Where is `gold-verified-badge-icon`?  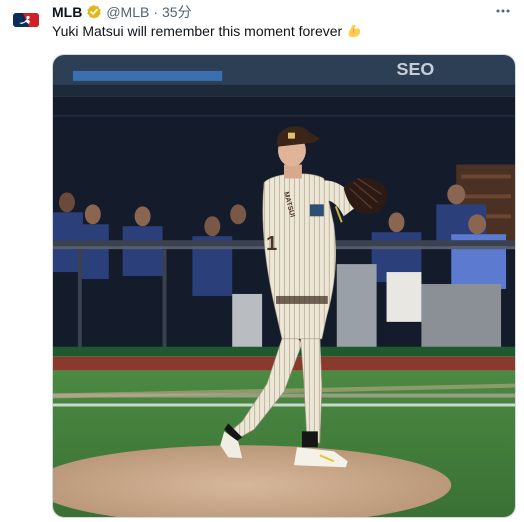 gold-verified-badge-icon is located at coordinates (94, 12).